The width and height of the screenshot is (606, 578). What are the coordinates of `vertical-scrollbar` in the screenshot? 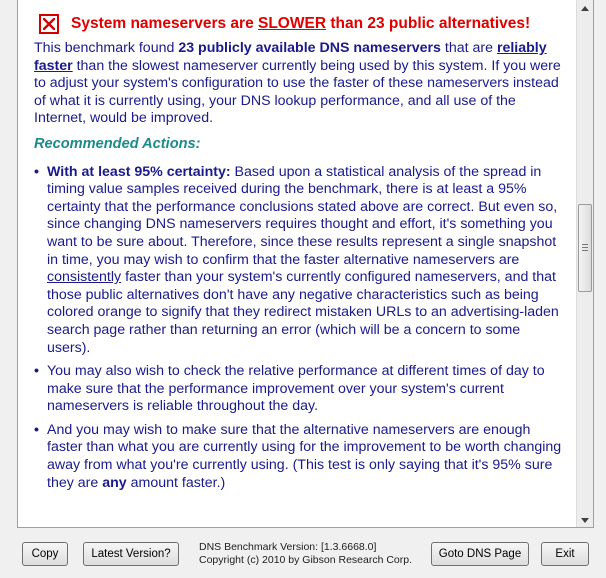 It's located at (584, 263).